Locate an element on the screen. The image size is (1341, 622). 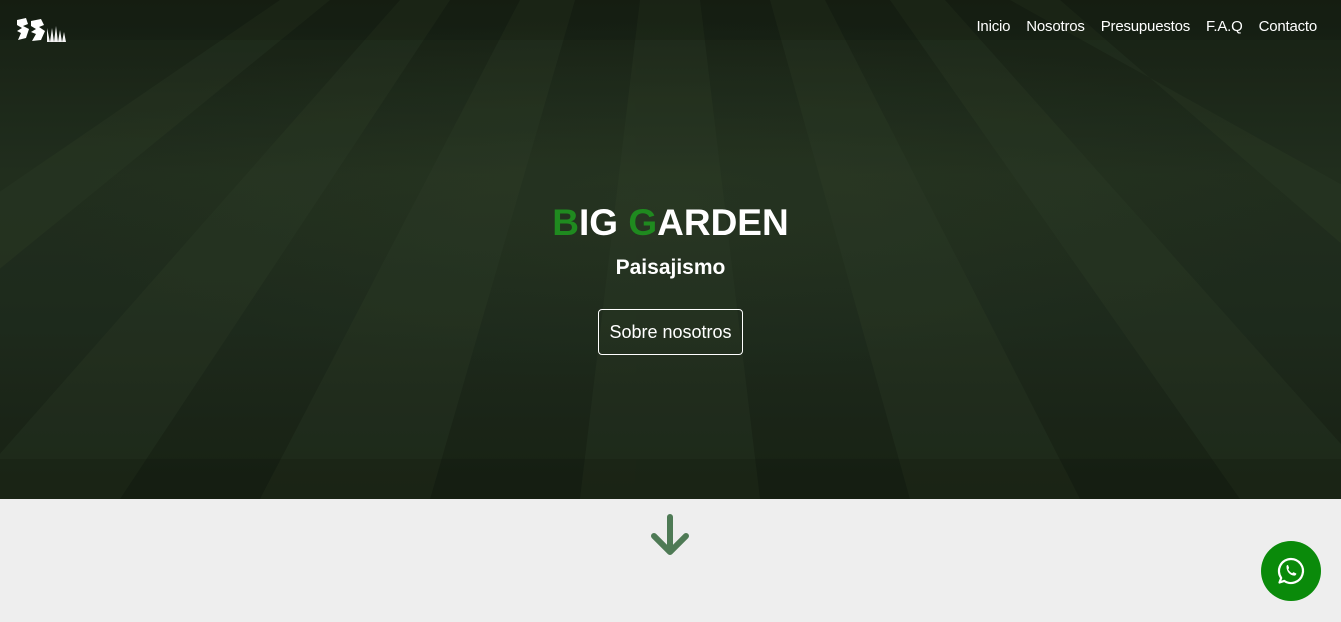
brand-initial-b: B is located at coordinates (566, 222).